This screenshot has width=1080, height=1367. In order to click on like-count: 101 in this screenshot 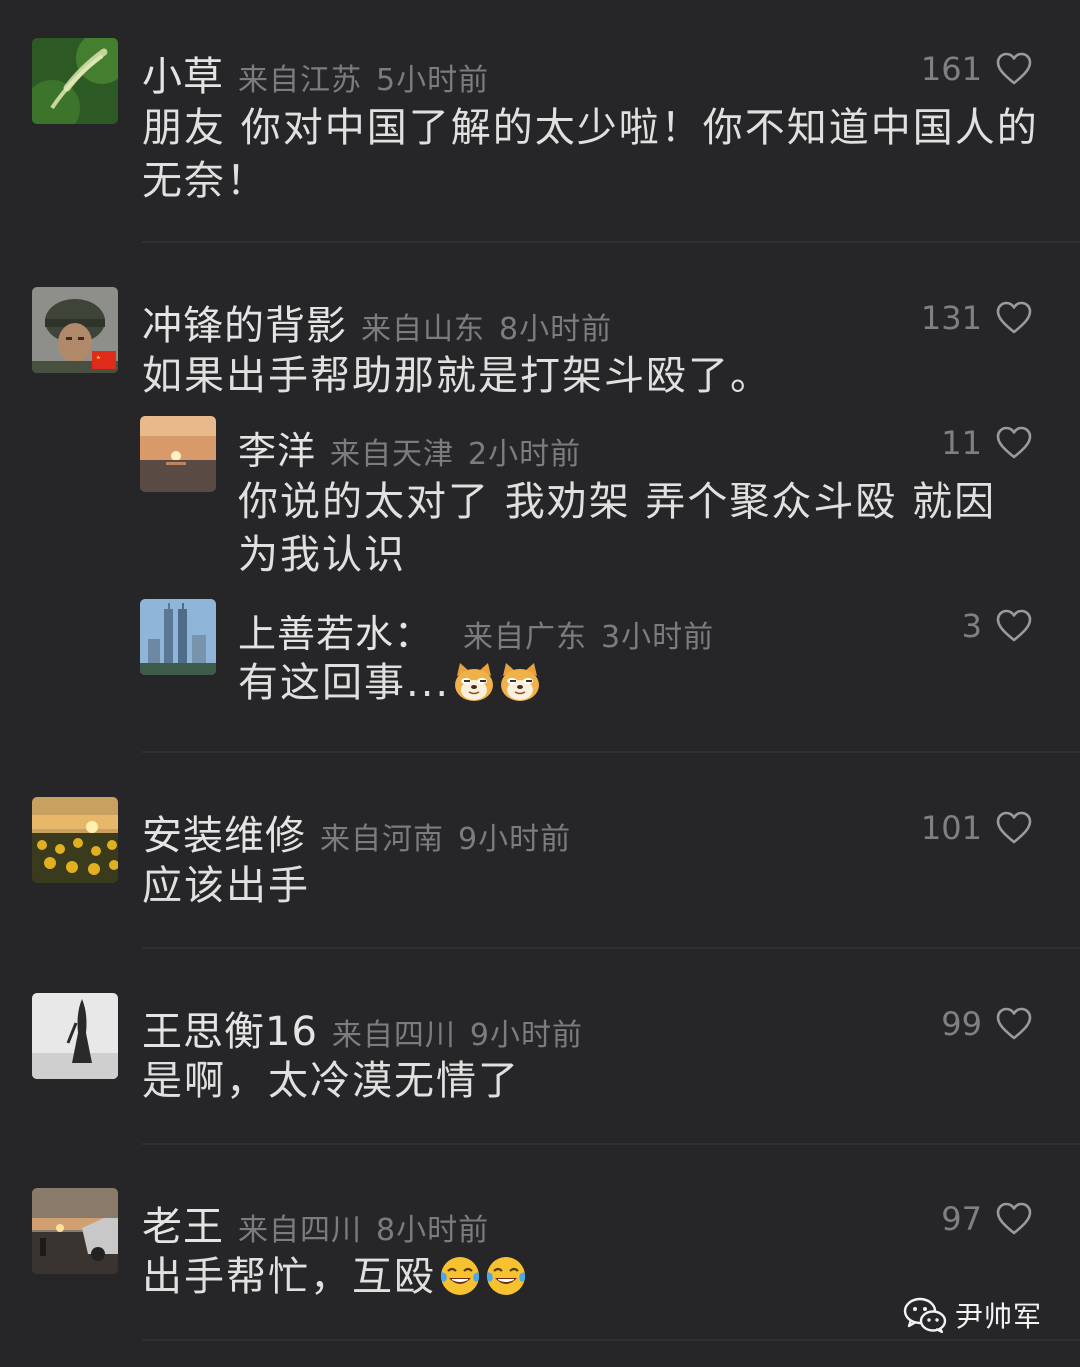, I will do `click(951, 828)`.